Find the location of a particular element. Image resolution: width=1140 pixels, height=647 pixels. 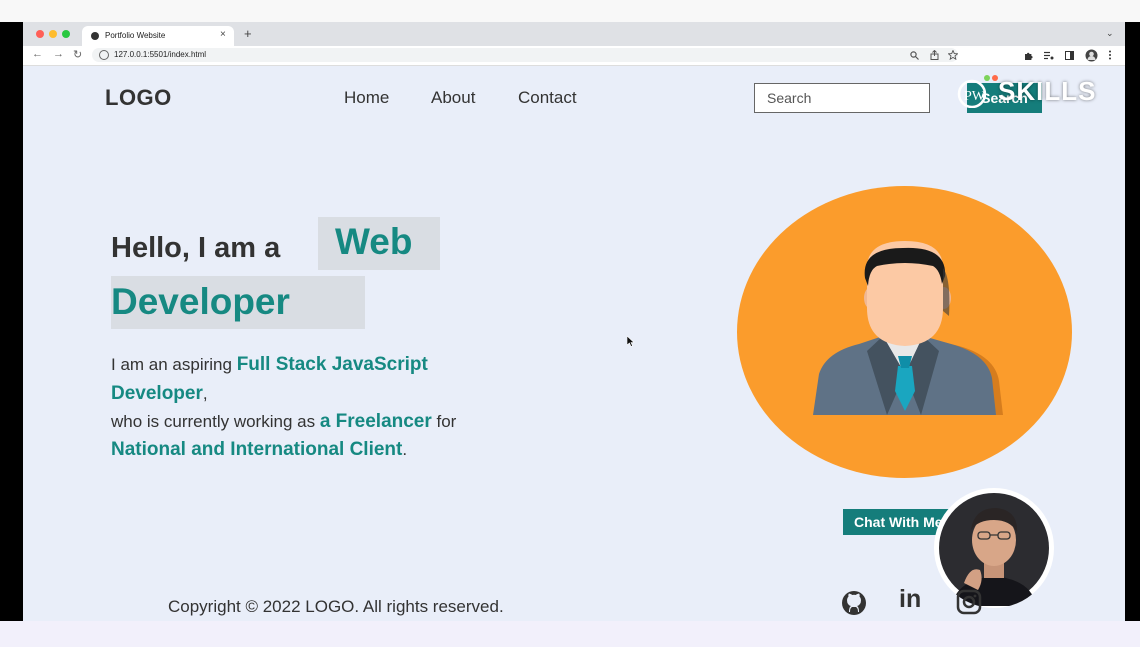

mouse-cursor-icon is located at coordinates (631, 341).